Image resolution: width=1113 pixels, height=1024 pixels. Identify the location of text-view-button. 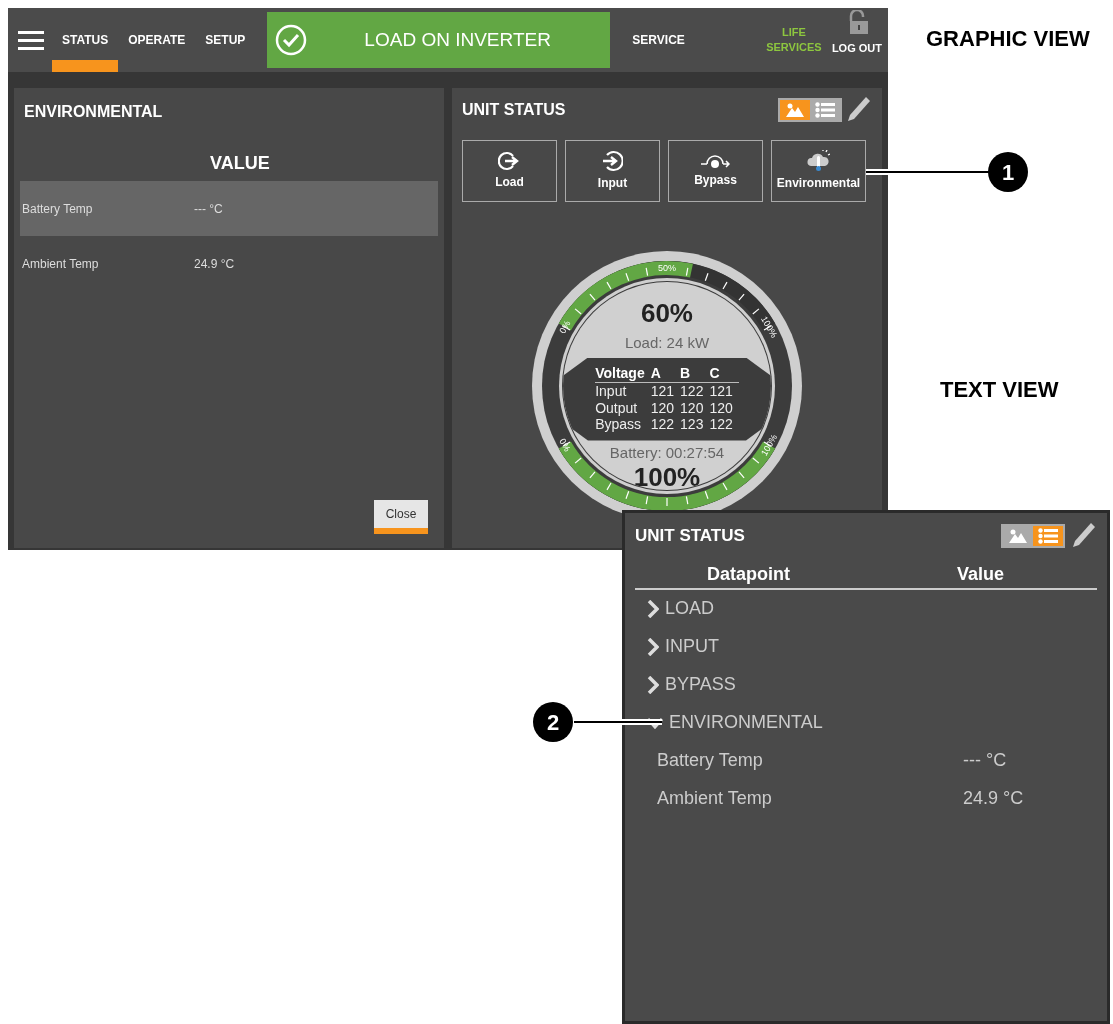
(1048, 535).